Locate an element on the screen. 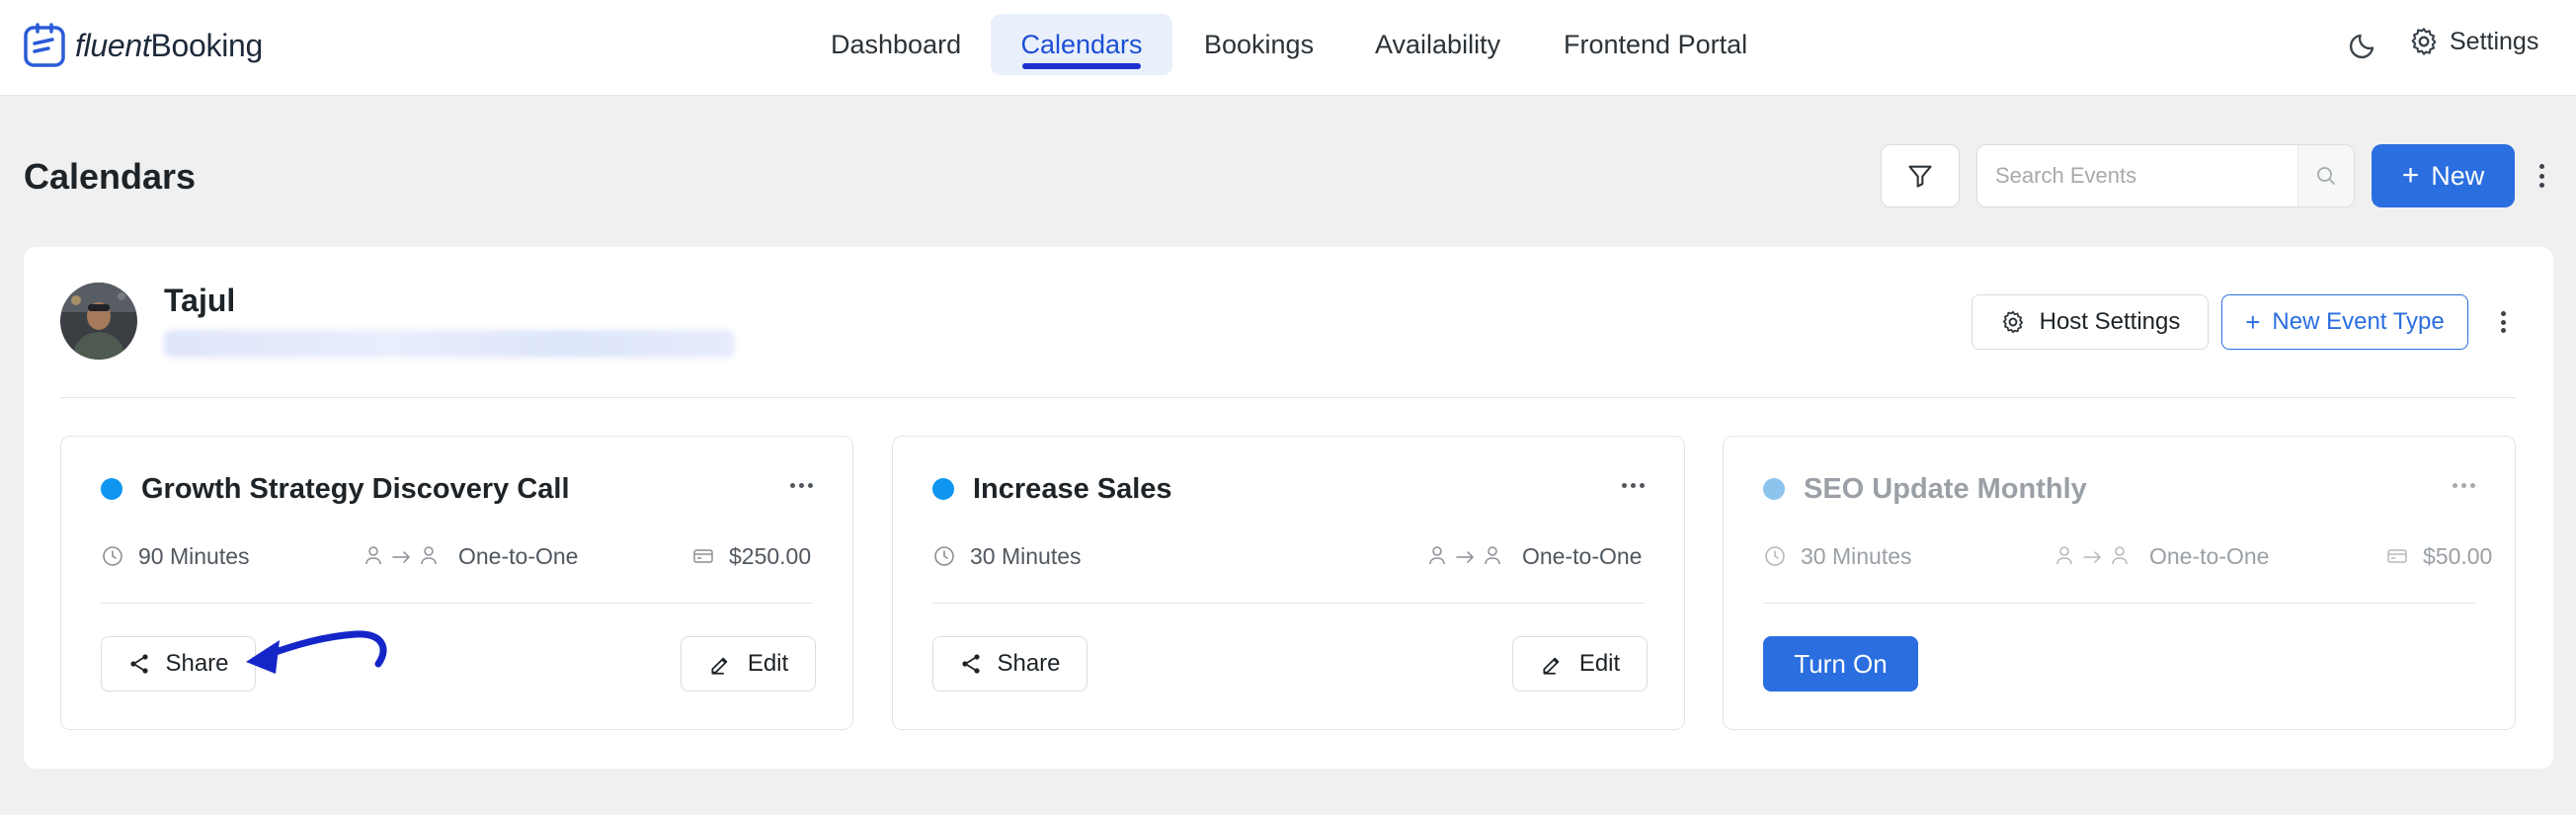  new-button: + New is located at coordinates (2443, 175).